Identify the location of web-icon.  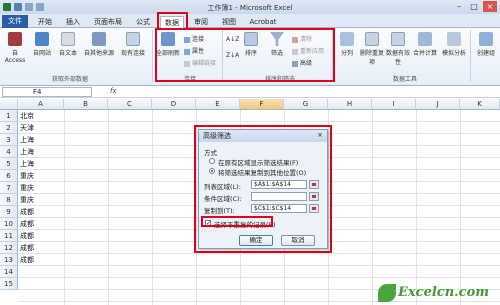
(42, 39).